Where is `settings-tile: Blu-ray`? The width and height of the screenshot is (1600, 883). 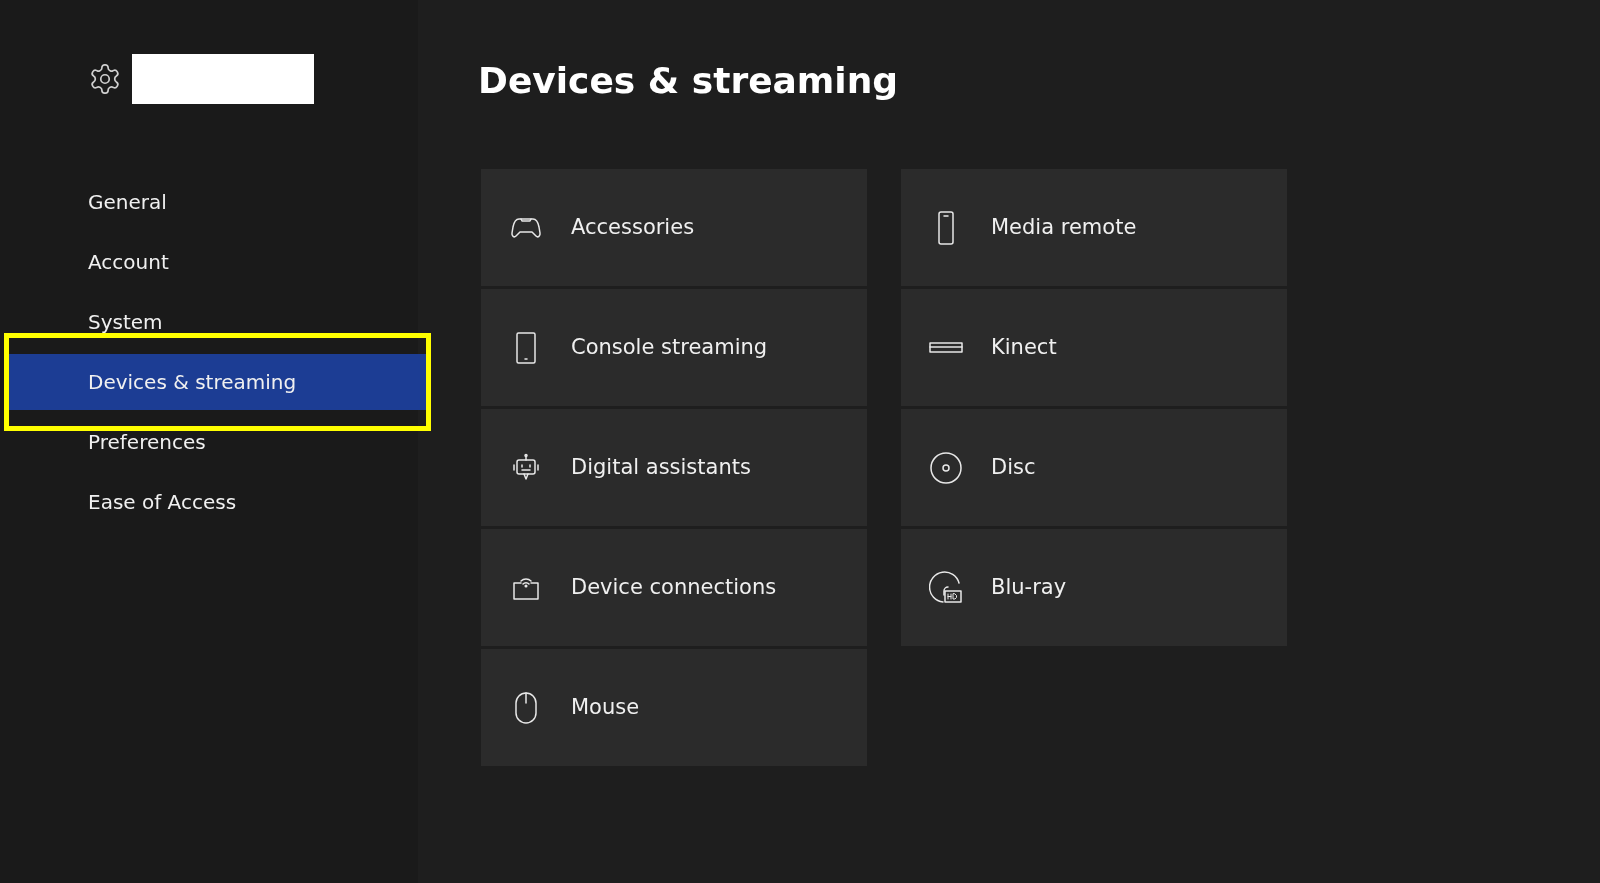
settings-tile: Blu-ray is located at coordinates (1094, 587).